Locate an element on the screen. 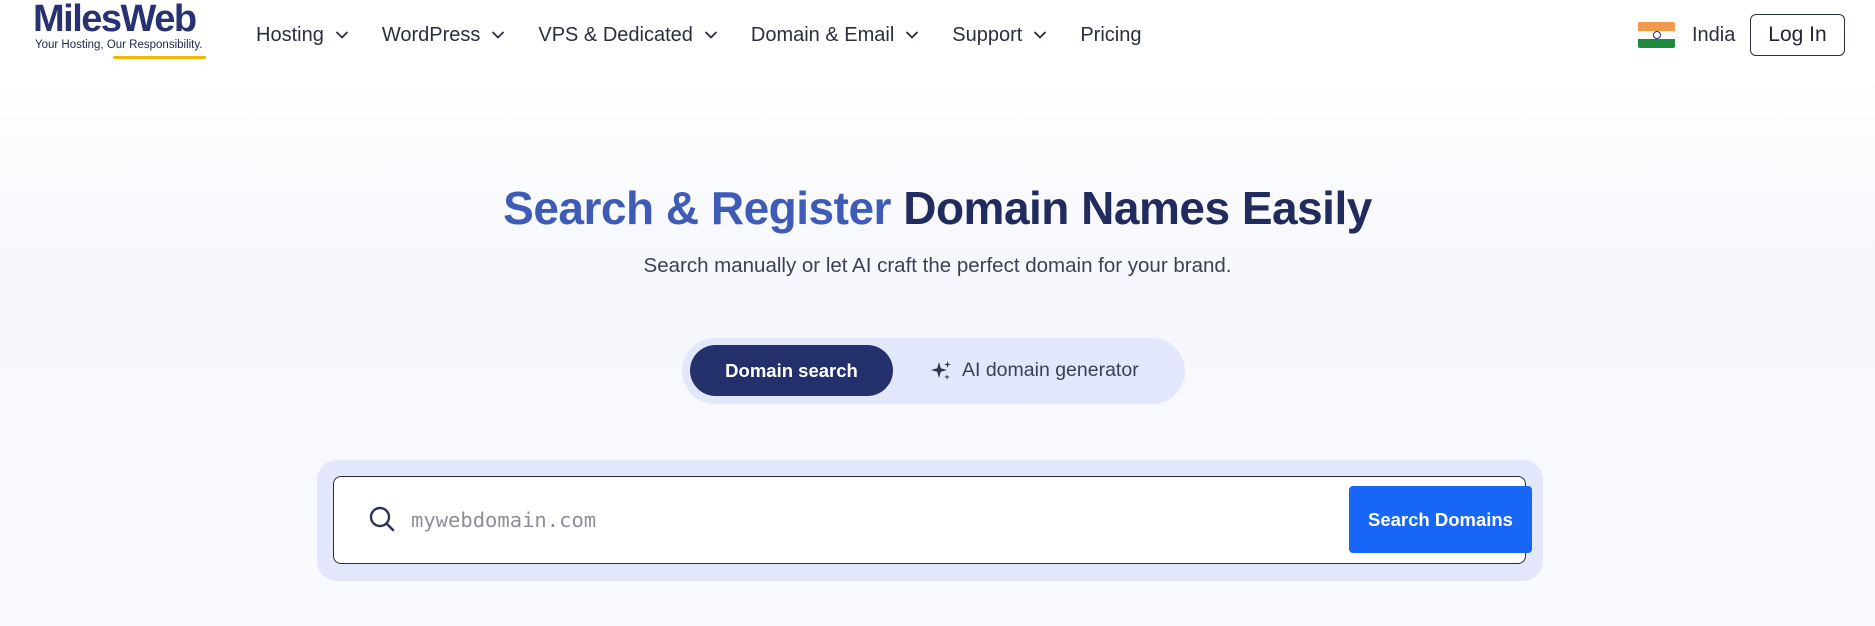  nav-item-vps-dedicated: VPS & Dedicated is located at coordinates (627, 35).